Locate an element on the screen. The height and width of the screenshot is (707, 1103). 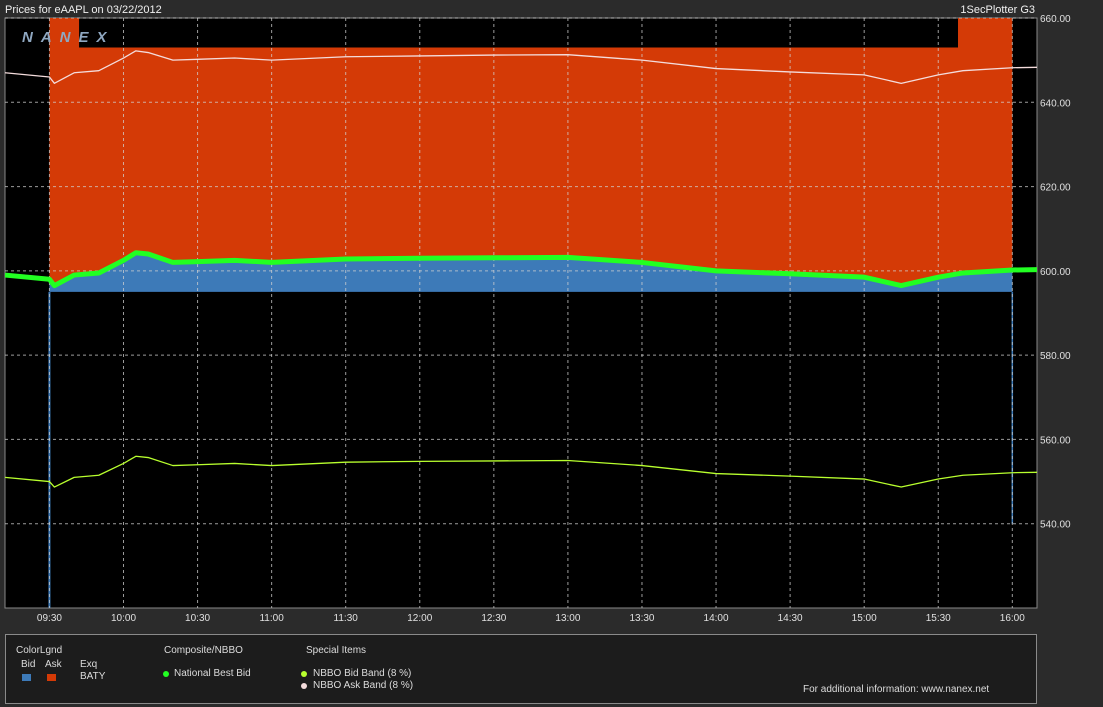
composite-title: Composite/NBBO is located at coordinates (203, 650).